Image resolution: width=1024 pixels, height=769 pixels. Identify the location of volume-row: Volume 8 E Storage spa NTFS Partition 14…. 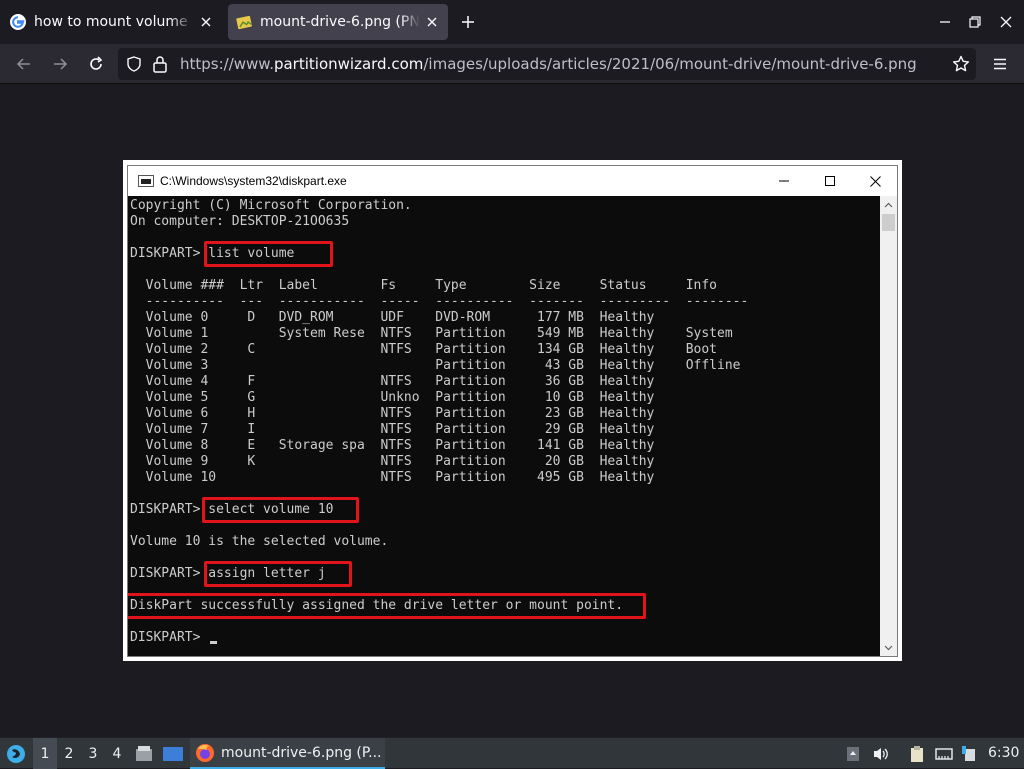
(392, 445).